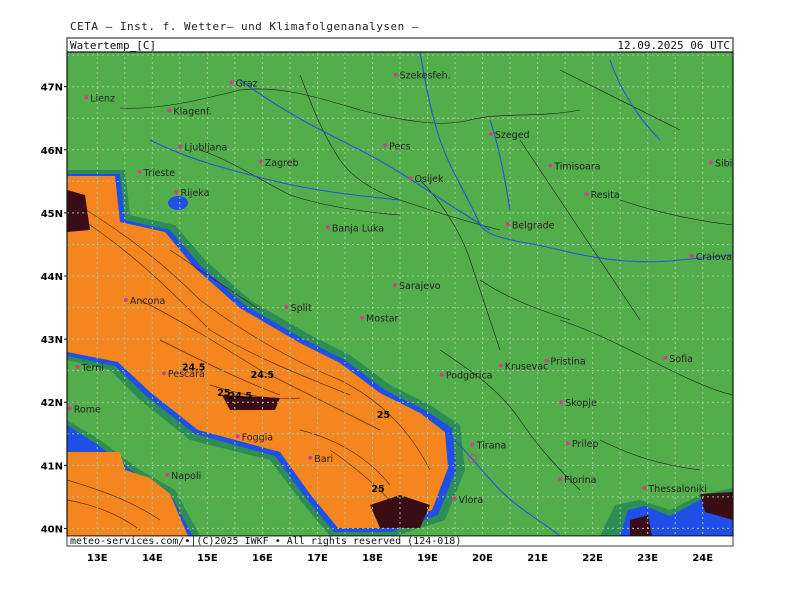 This screenshot has width=800, height=600. Describe the element at coordinates (147, 301) in the screenshot. I see `city-label: Ancona` at that location.